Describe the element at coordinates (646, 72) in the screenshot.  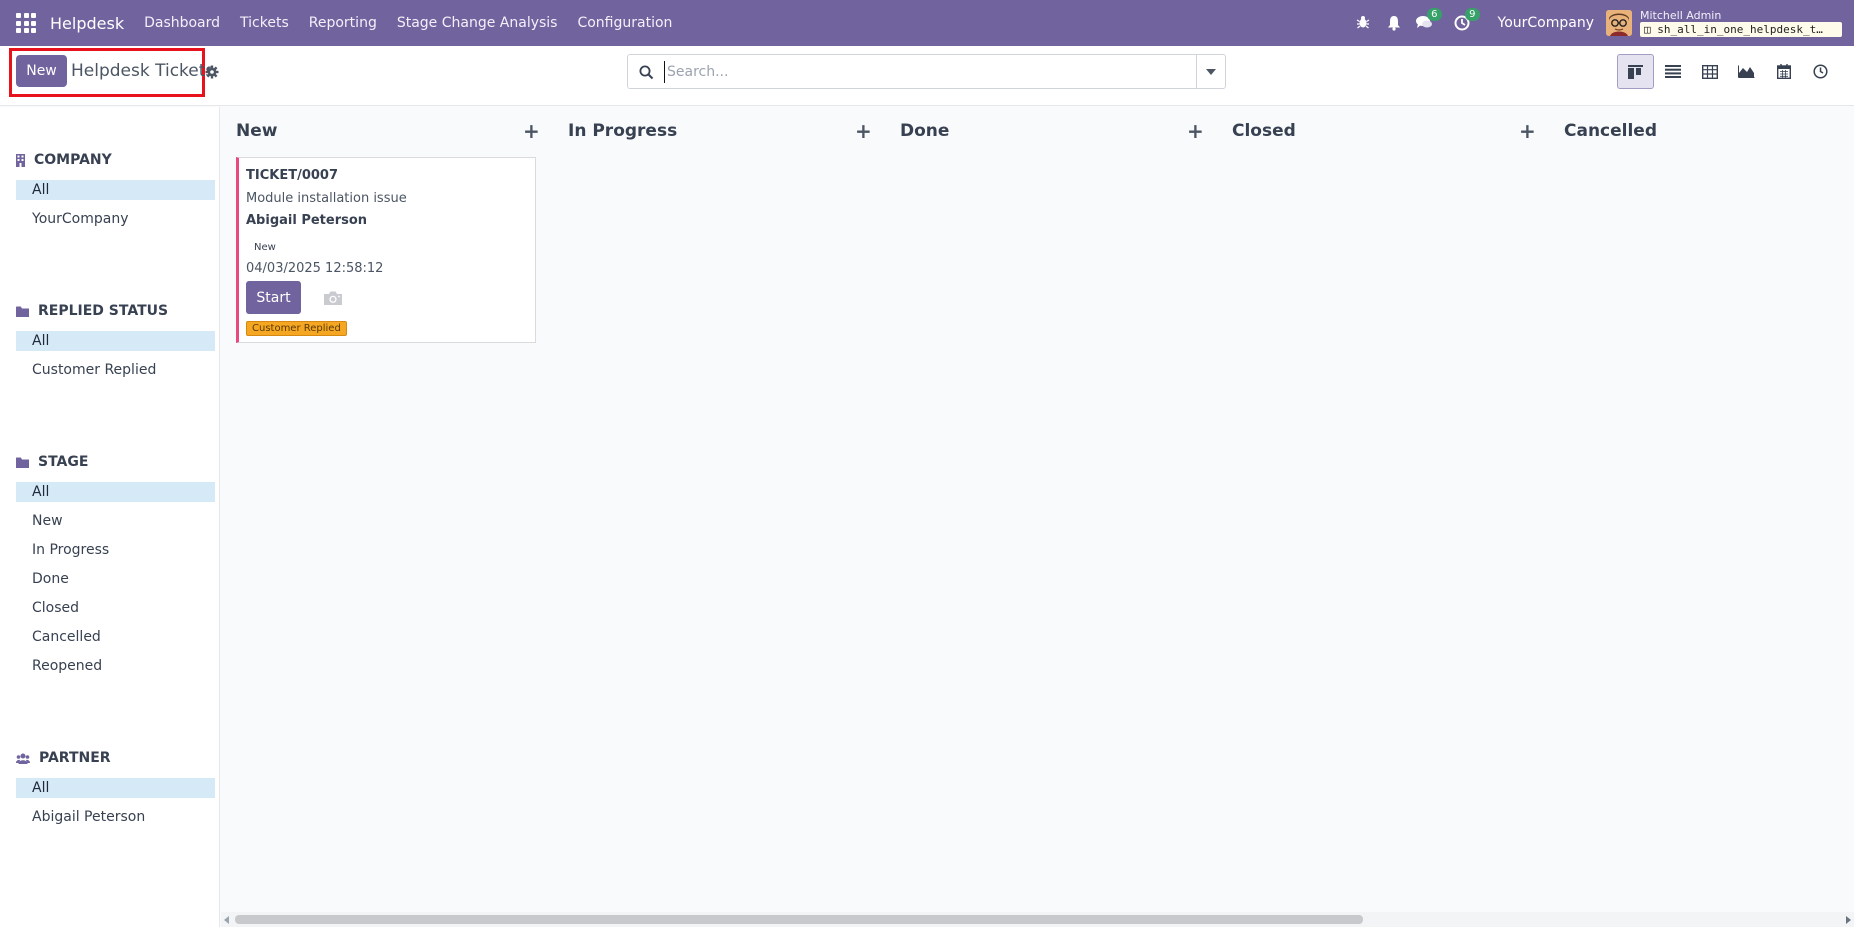
I see `search-icon` at that location.